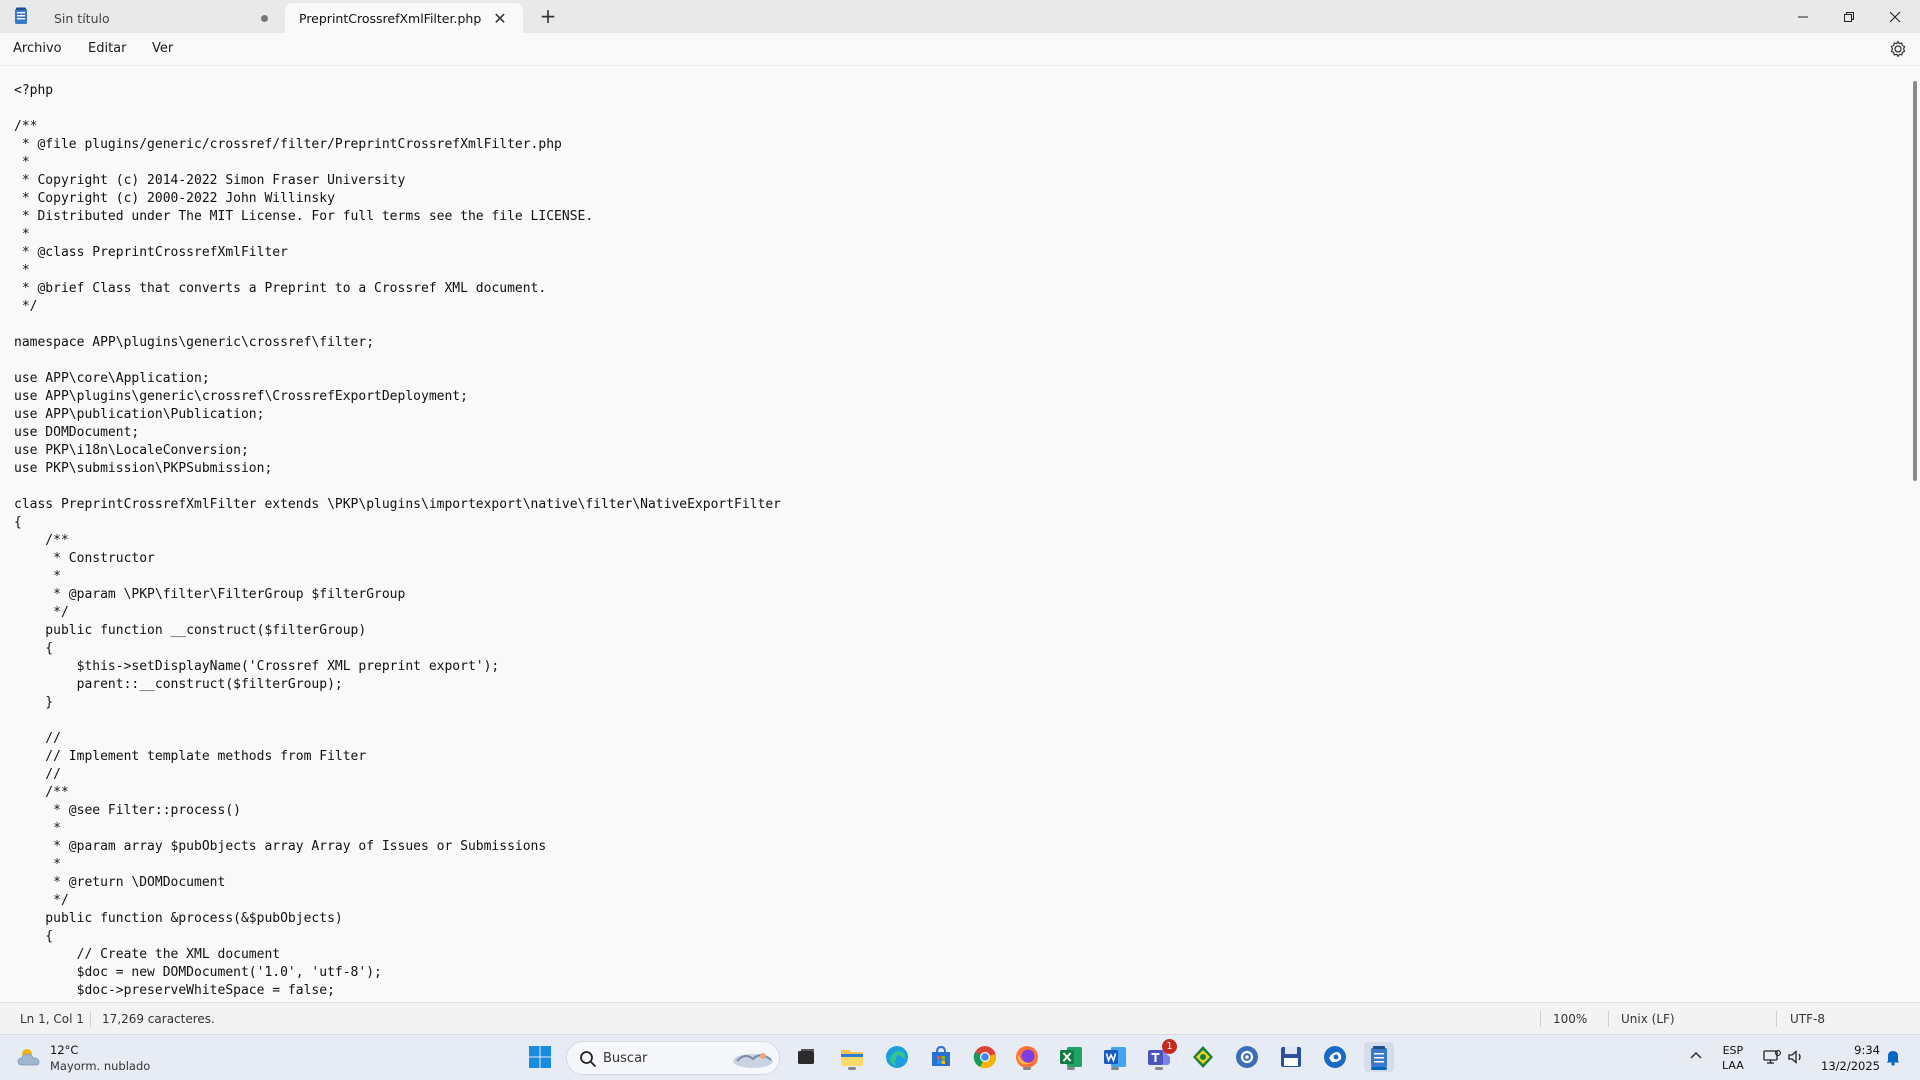 This screenshot has height=1080, width=1920. What do you see at coordinates (1115, 1057) in the screenshot?
I see `taskbar-word` at bounding box center [1115, 1057].